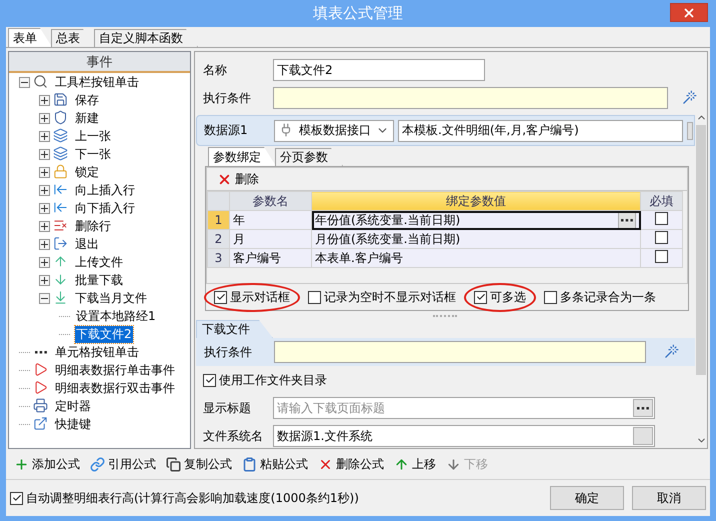  I want to click on tree-item: 工具栏按钮单击, so click(97, 82).